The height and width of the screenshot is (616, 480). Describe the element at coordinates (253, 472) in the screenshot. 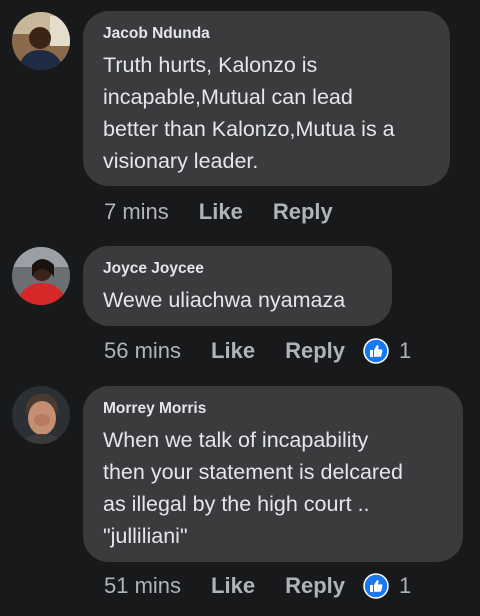

I see `comment-text-line: then your statement is delcared` at that location.